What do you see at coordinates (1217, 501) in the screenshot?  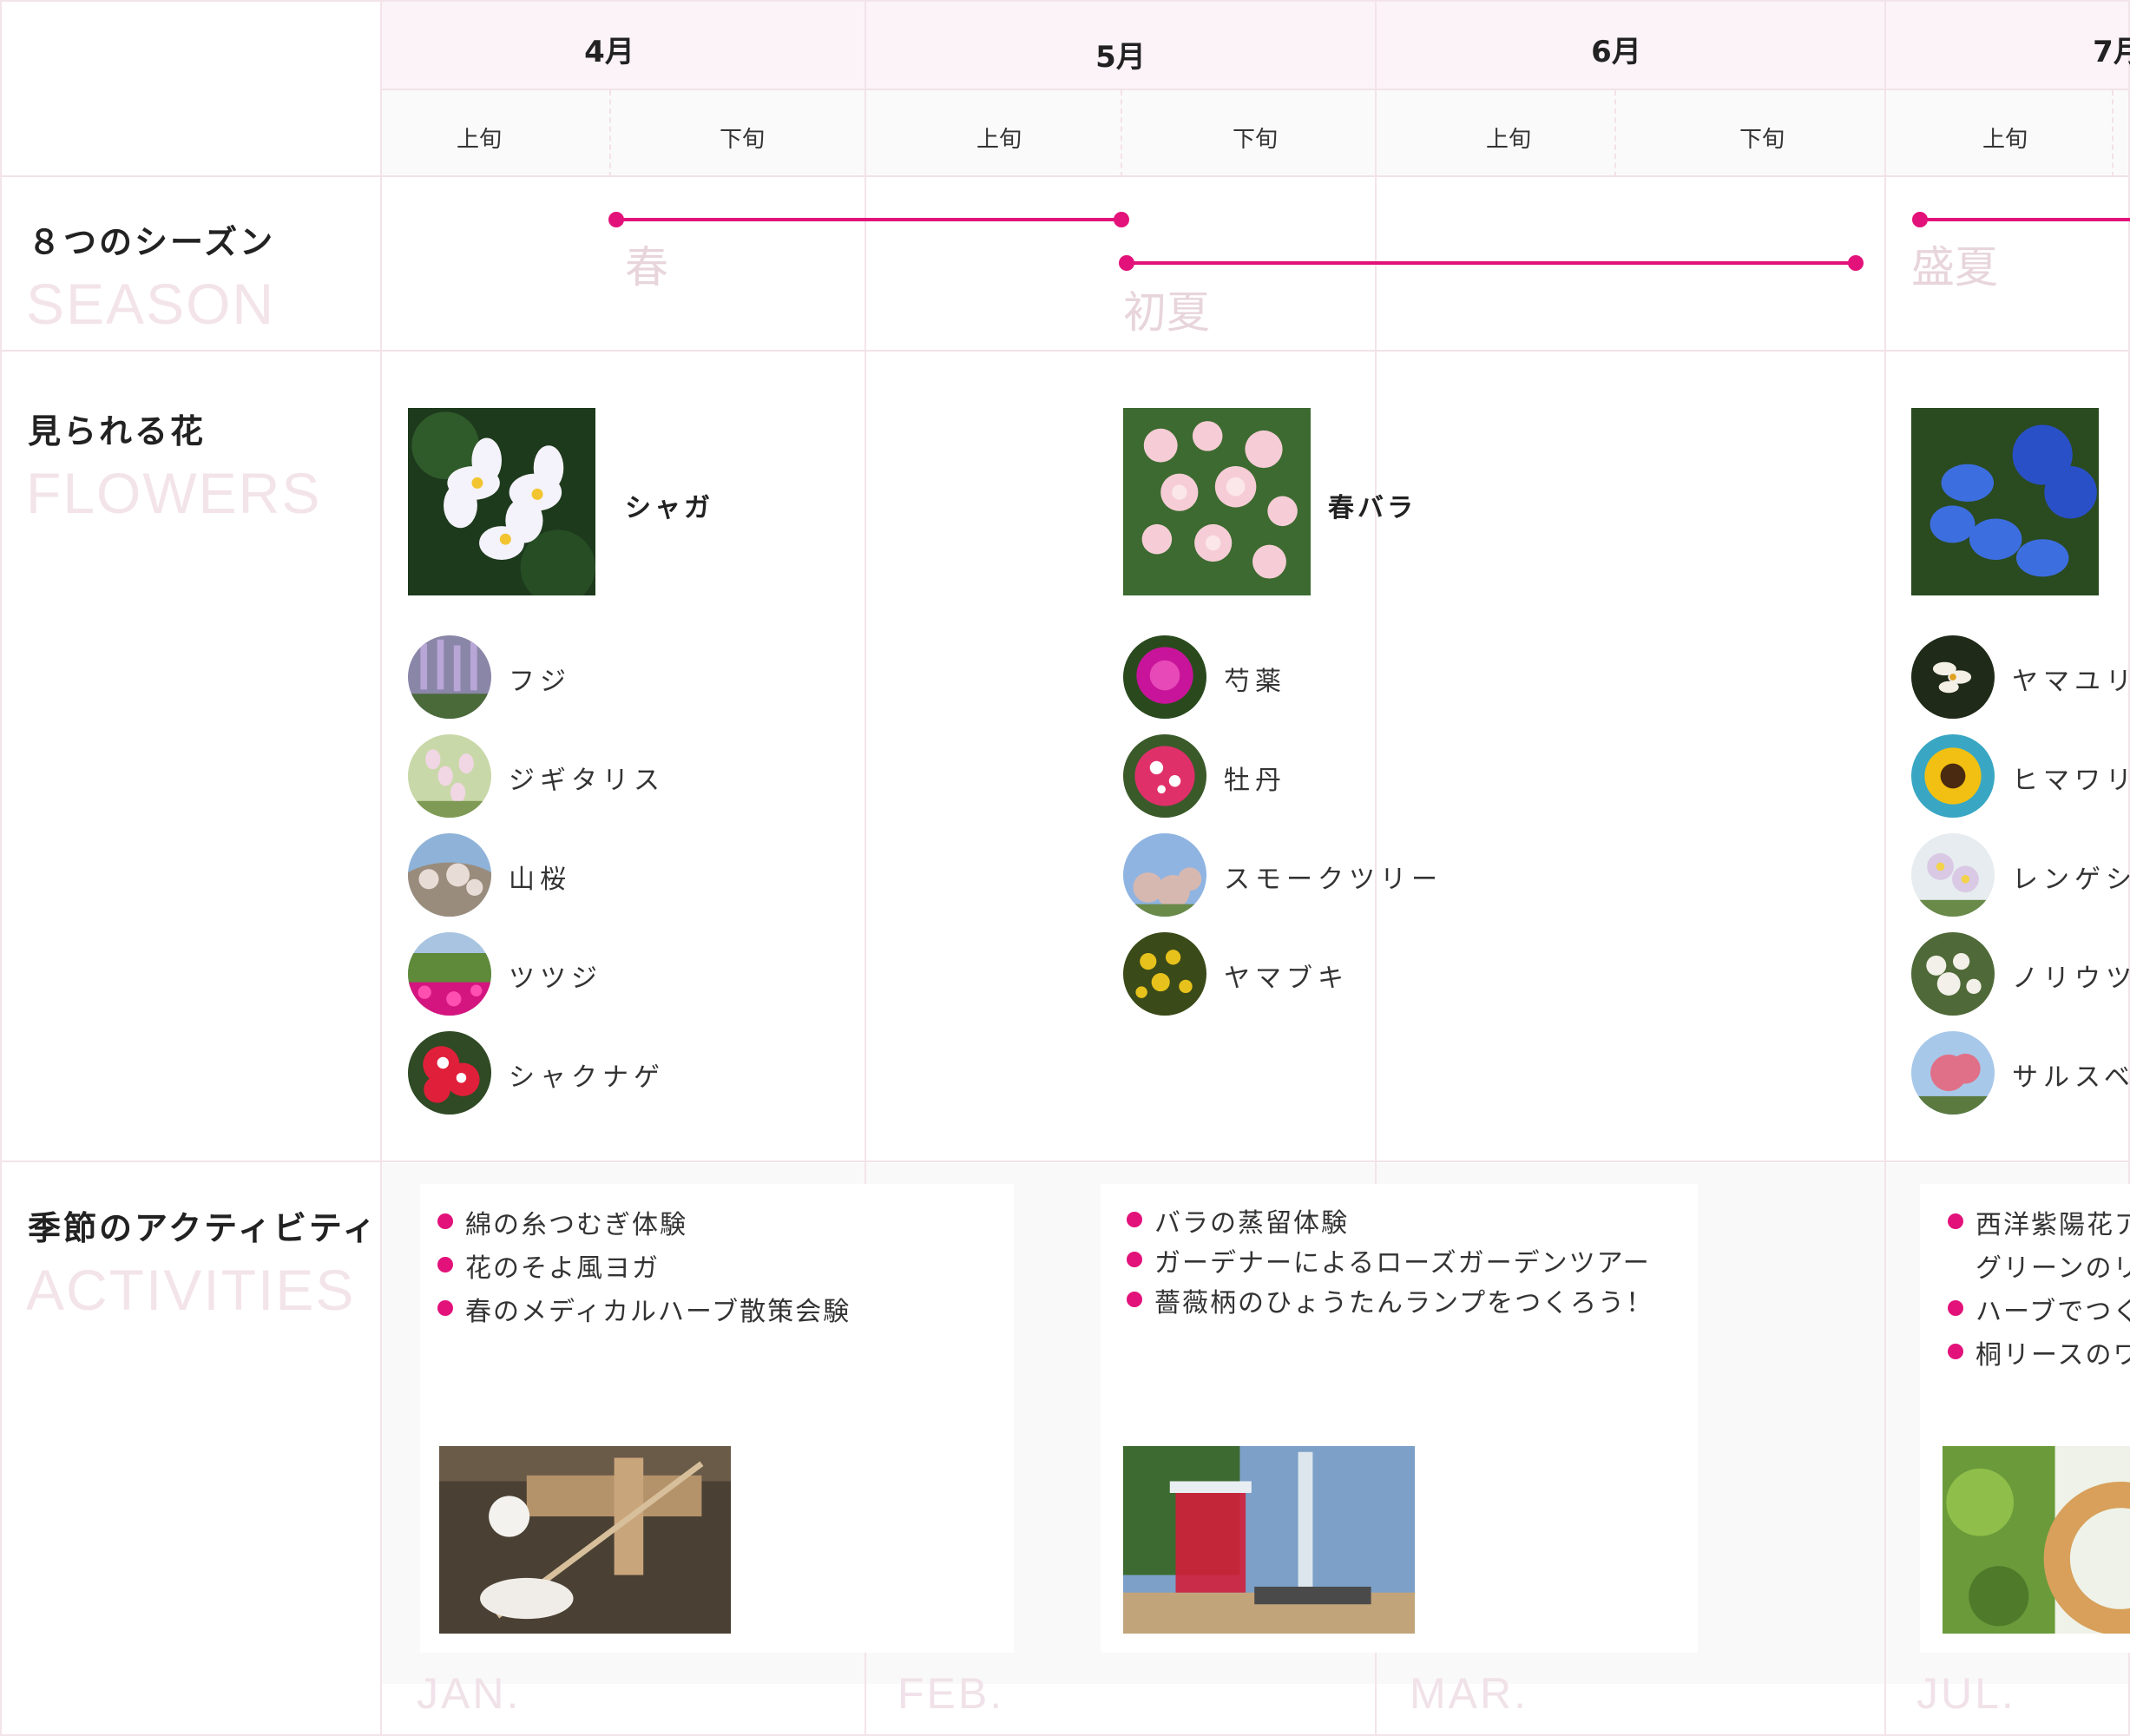 I see `spring-rose-photo` at bounding box center [1217, 501].